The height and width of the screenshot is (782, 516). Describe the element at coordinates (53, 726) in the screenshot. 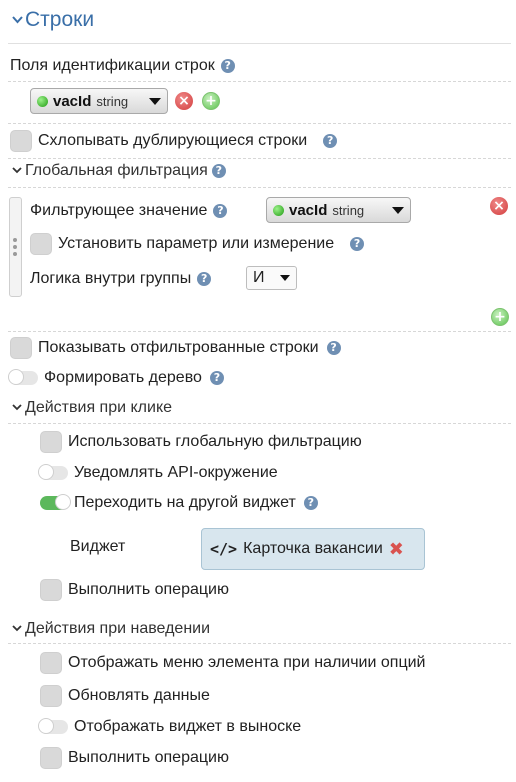

I see `show-widget-tooltip-toggle` at that location.